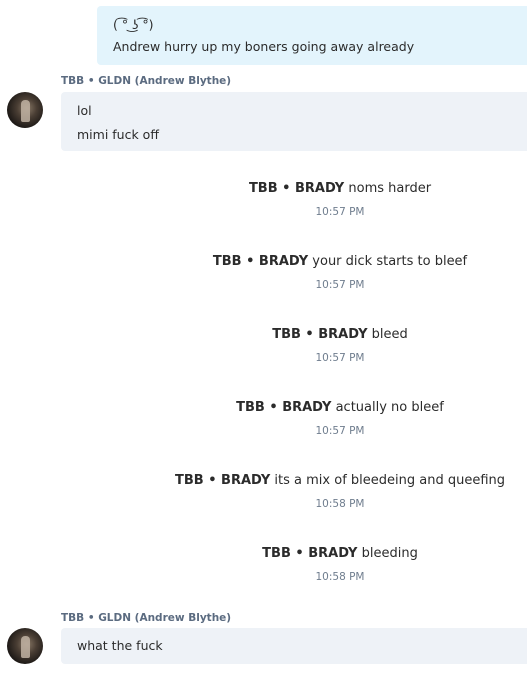 Image resolution: width=527 pixels, height=690 pixels. Describe the element at coordinates (389, 407) in the screenshot. I see `notice-body: actually no bleef` at that location.